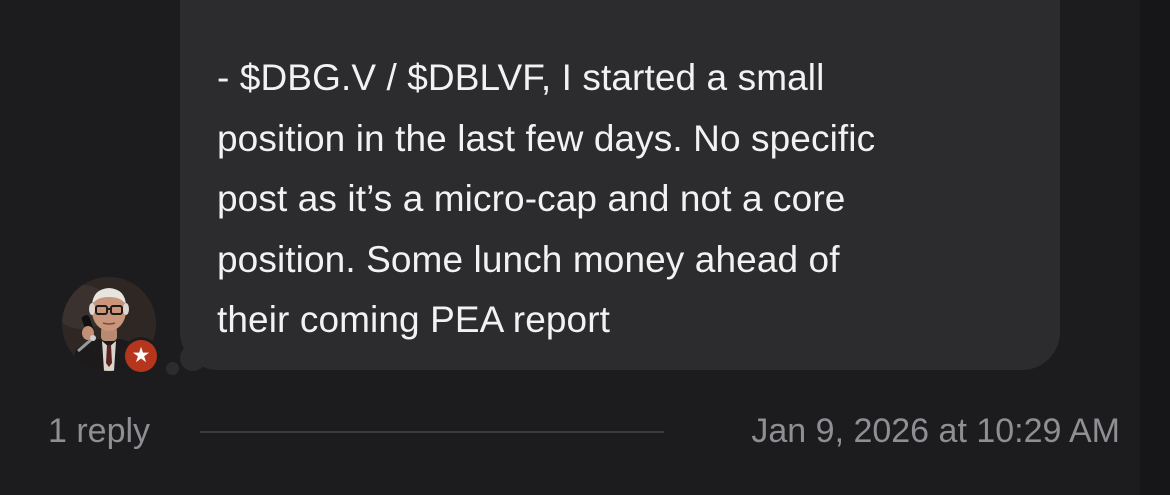 This screenshot has height=495, width=1170. What do you see at coordinates (935, 431) in the screenshot?
I see `message-timestamp: Jan 9, 2026 at 10:29 AM` at bounding box center [935, 431].